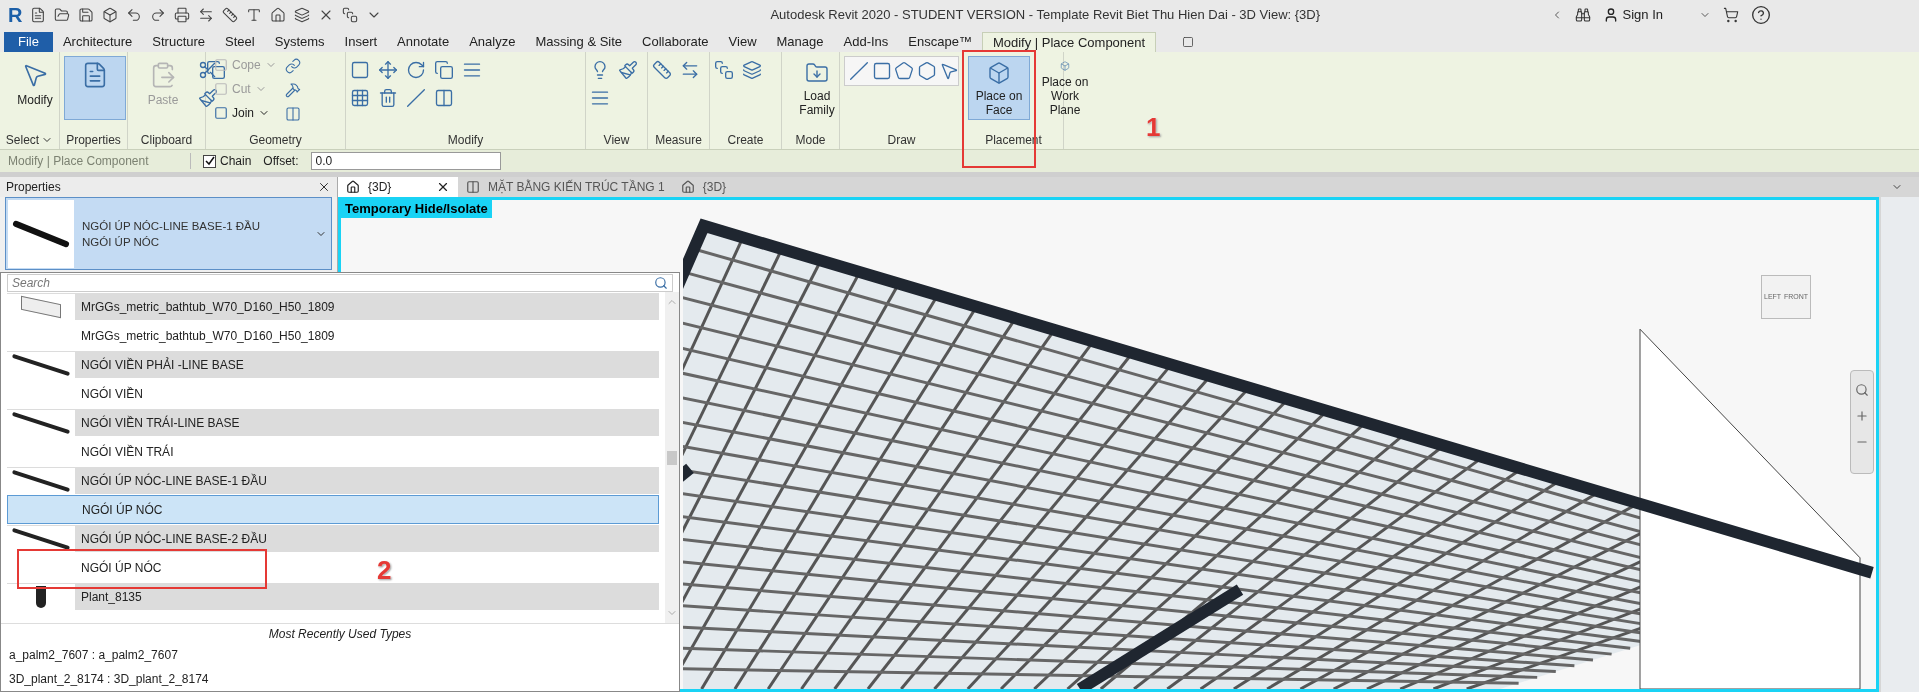  I want to click on array-icon, so click(360, 98).